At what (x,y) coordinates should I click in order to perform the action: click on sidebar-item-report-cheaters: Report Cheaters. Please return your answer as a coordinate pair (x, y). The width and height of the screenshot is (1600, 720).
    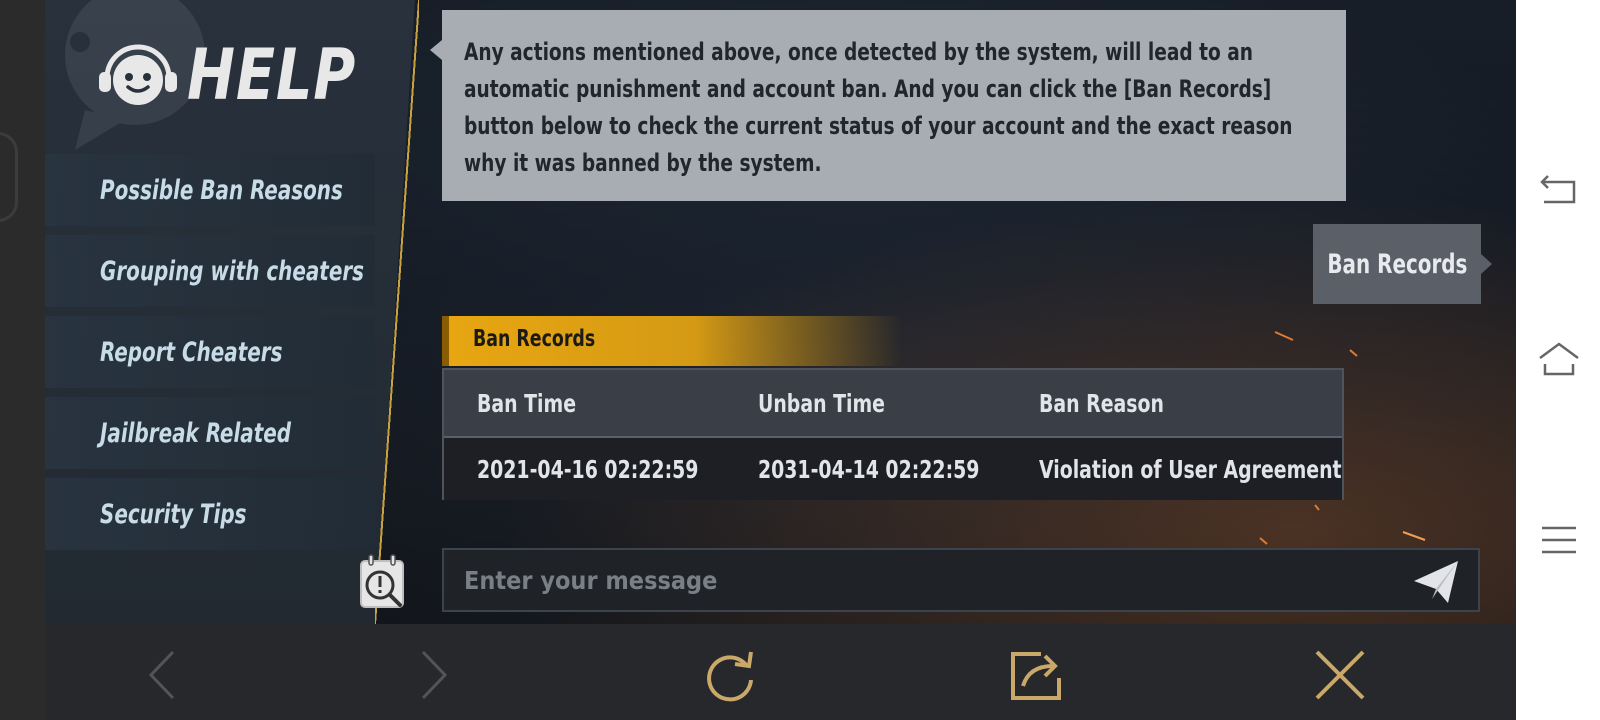
    Looking at the image, I should click on (210, 352).